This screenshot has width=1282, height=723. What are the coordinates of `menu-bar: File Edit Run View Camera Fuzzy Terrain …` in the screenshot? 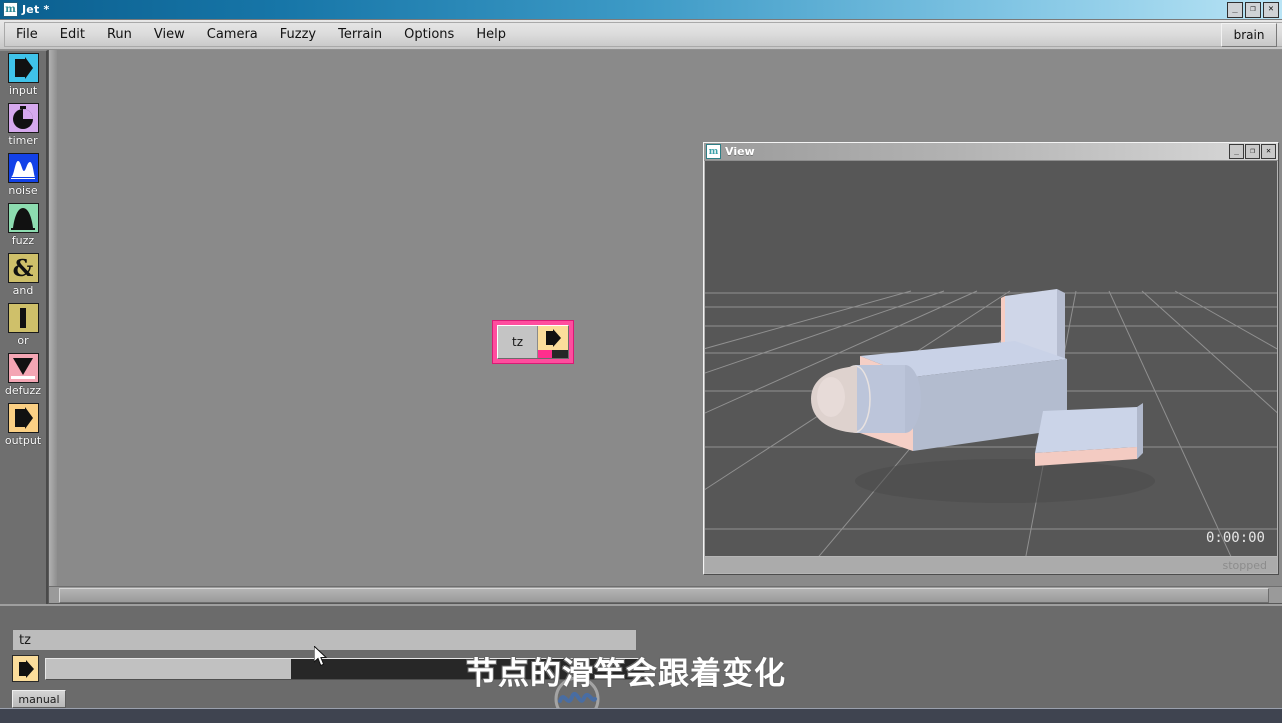 It's located at (641, 35).